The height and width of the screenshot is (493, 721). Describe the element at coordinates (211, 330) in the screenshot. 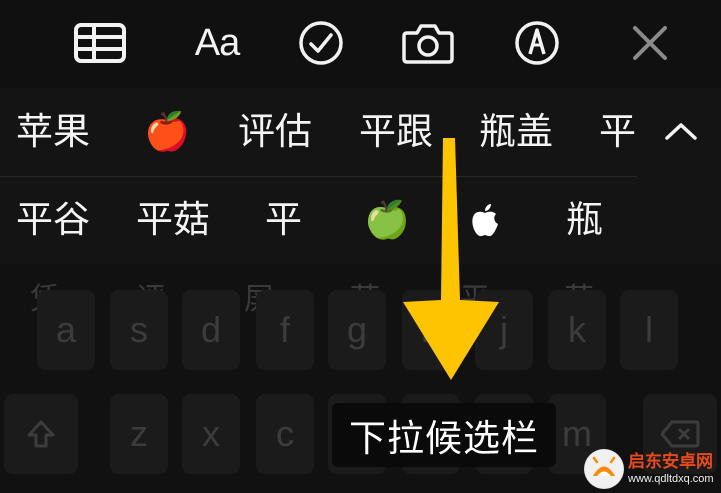

I see `key-d: d` at that location.